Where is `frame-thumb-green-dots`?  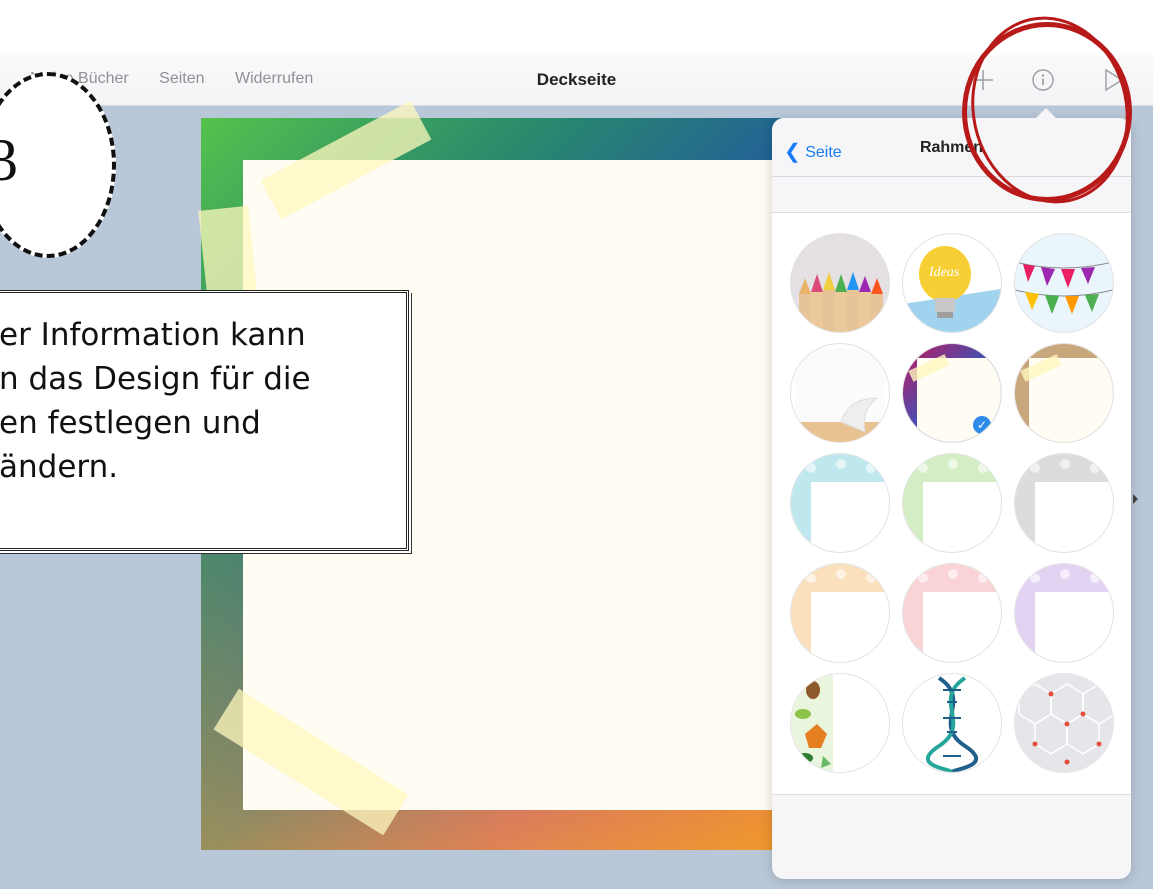
frame-thumb-green-dots is located at coordinates (952, 503).